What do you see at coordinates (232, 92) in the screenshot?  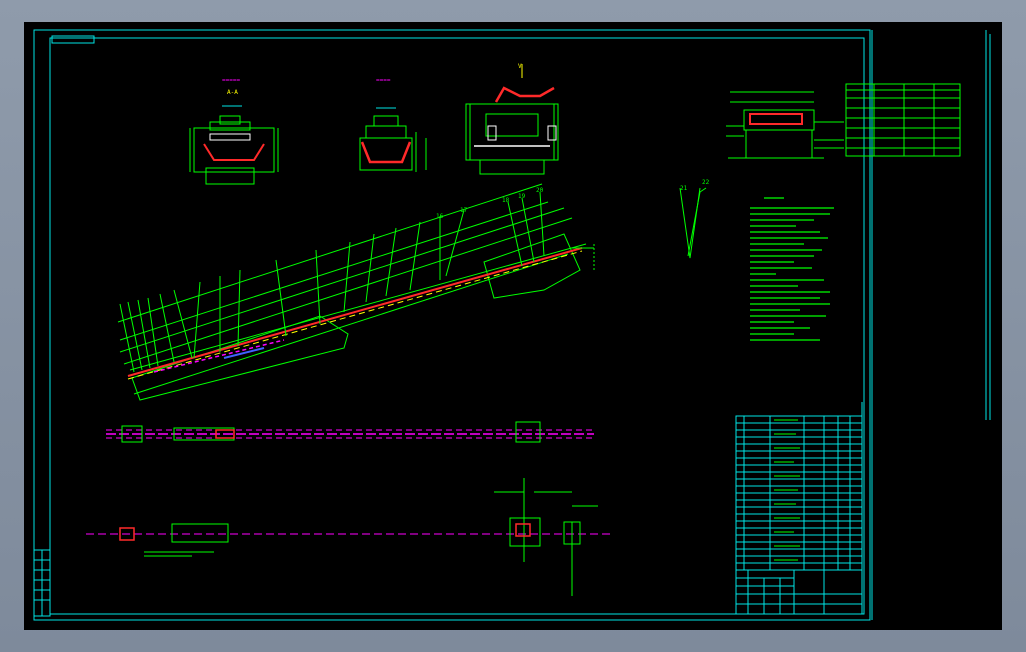 I see `section-label-1: A-A` at bounding box center [232, 92].